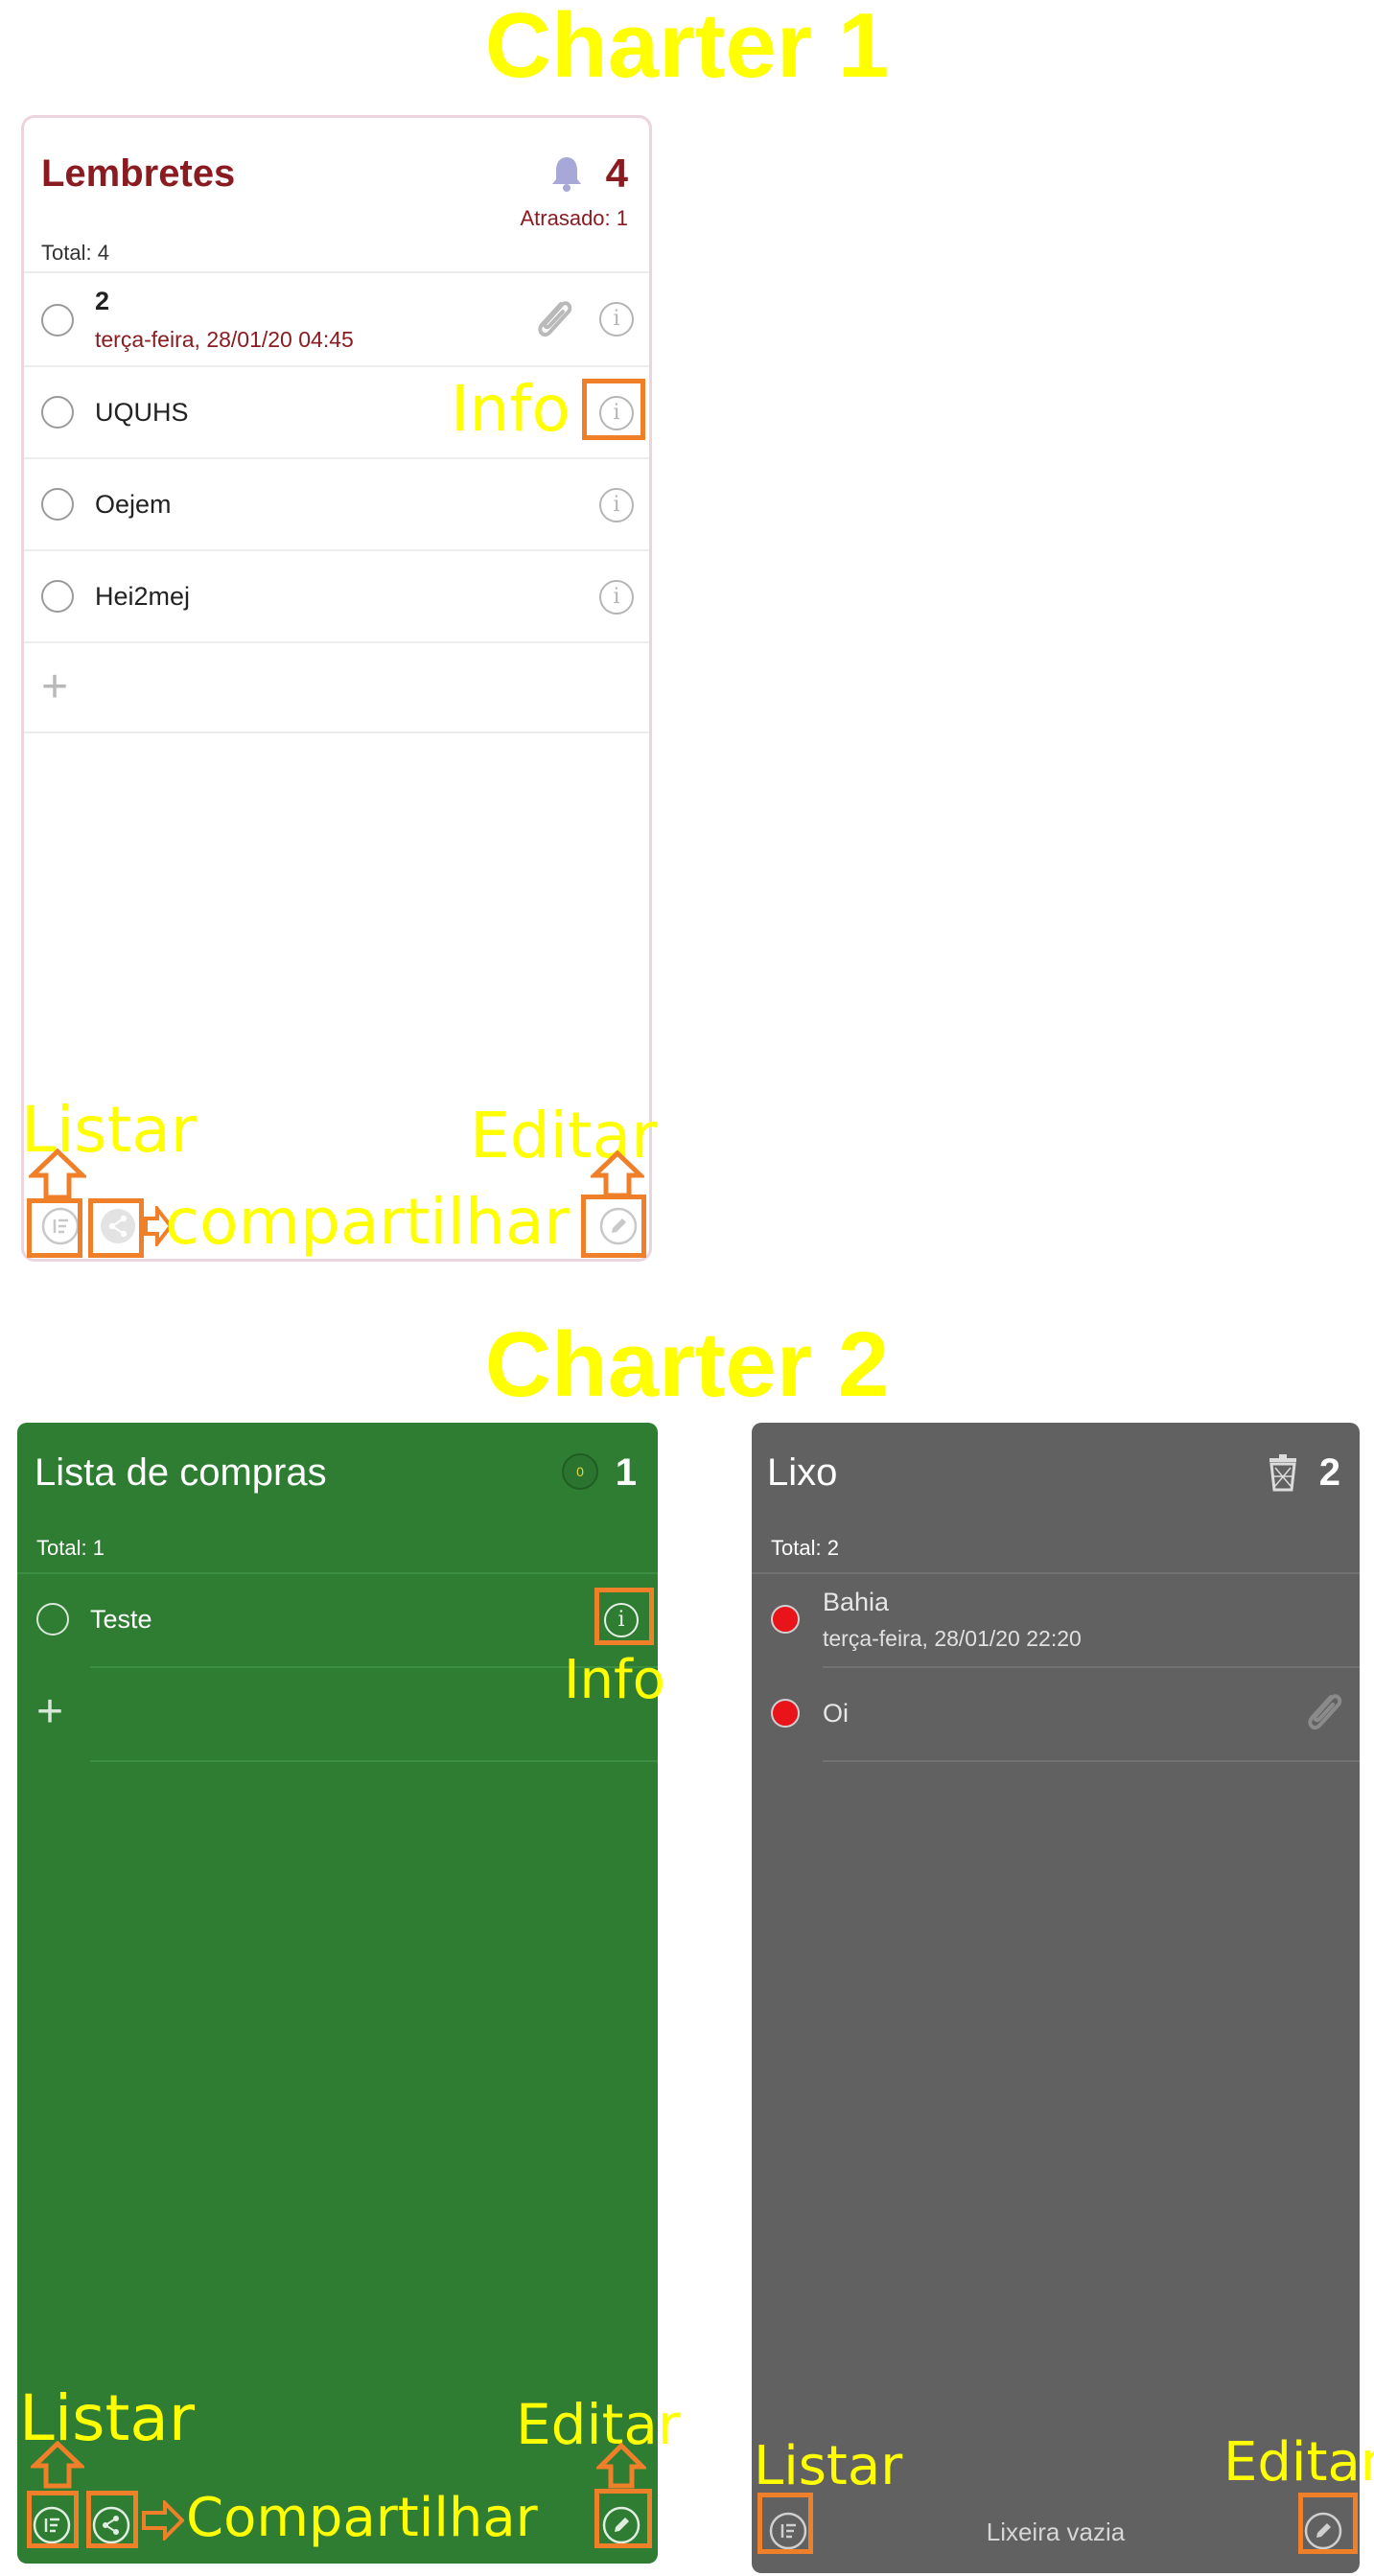 This screenshot has height=2576, width=1374. What do you see at coordinates (1329, 1473) in the screenshot?
I see `item-count: 2` at bounding box center [1329, 1473].